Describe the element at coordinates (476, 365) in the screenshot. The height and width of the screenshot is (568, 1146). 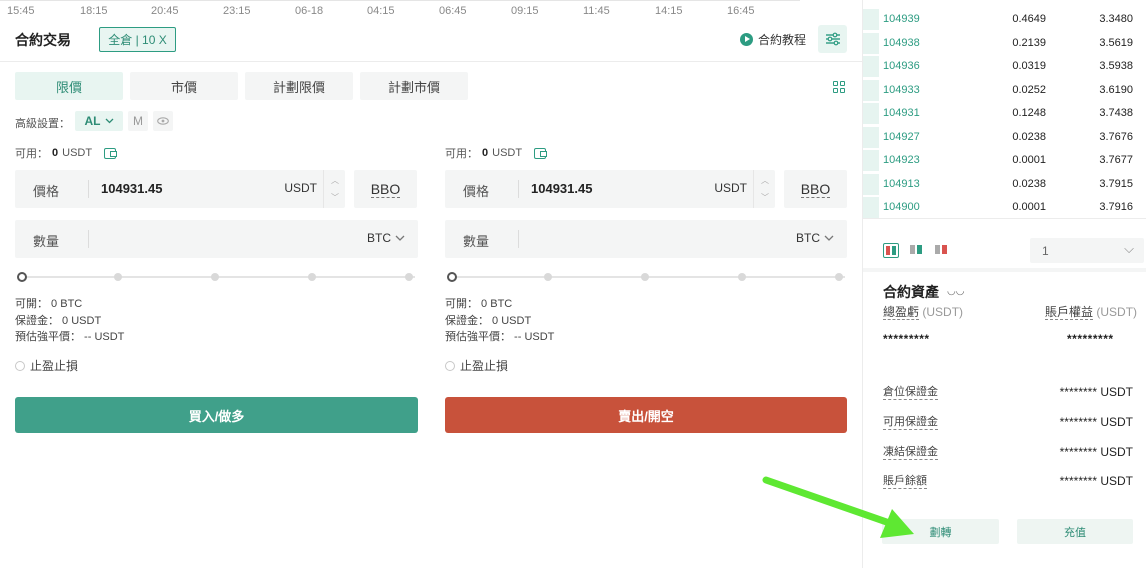
I see `sell-tpsl-toggle: 止盈止損` at that location.